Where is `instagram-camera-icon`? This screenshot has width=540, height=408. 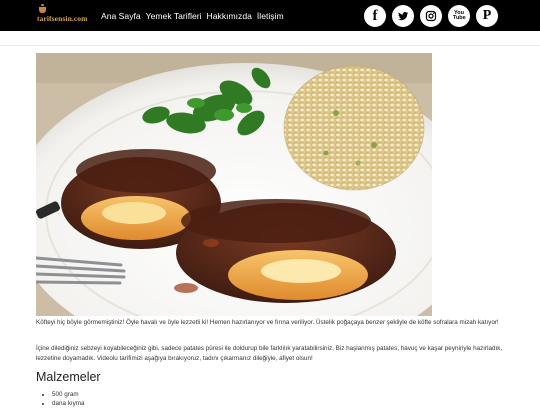
instagram-camera-icon is located at coordinates (431, 16).